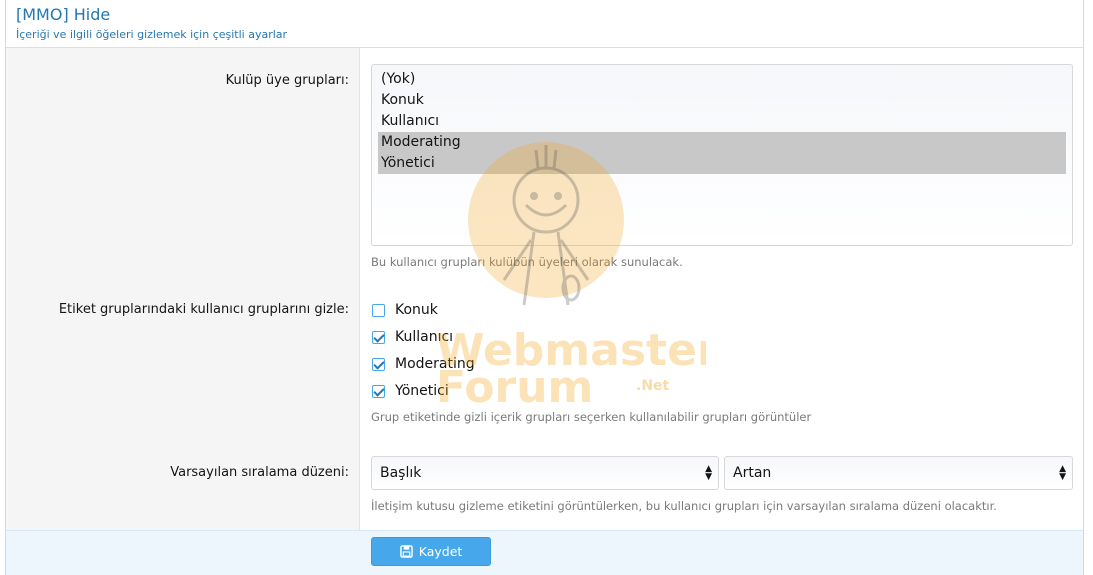 This screenshot has width=1093, height=575. I want to click on list-option-user: Kullanıcı, so click(722, 121).